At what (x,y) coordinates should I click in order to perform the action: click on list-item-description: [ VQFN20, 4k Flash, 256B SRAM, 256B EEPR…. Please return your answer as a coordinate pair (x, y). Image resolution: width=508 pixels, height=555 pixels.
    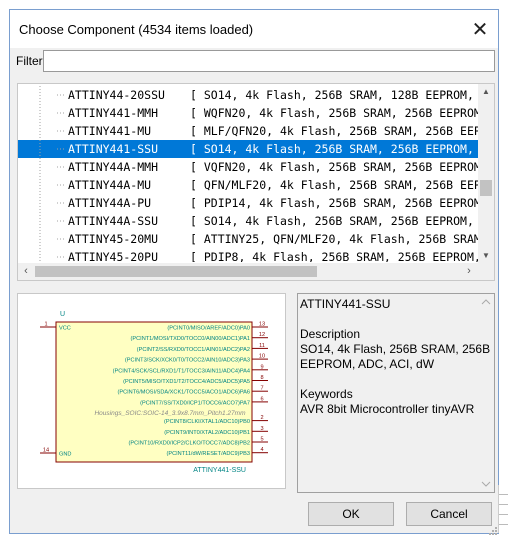
    Looking at the image, I should click on (337, 167).